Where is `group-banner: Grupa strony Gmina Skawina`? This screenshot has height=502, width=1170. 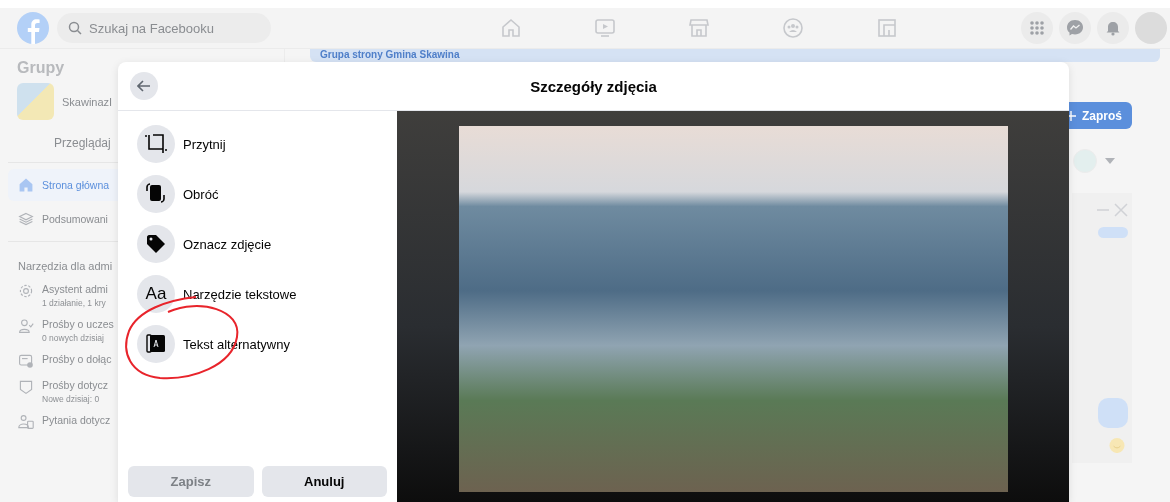
group-banner: Grupa strony Gmina Skawina is located at coordinates (735, 55).